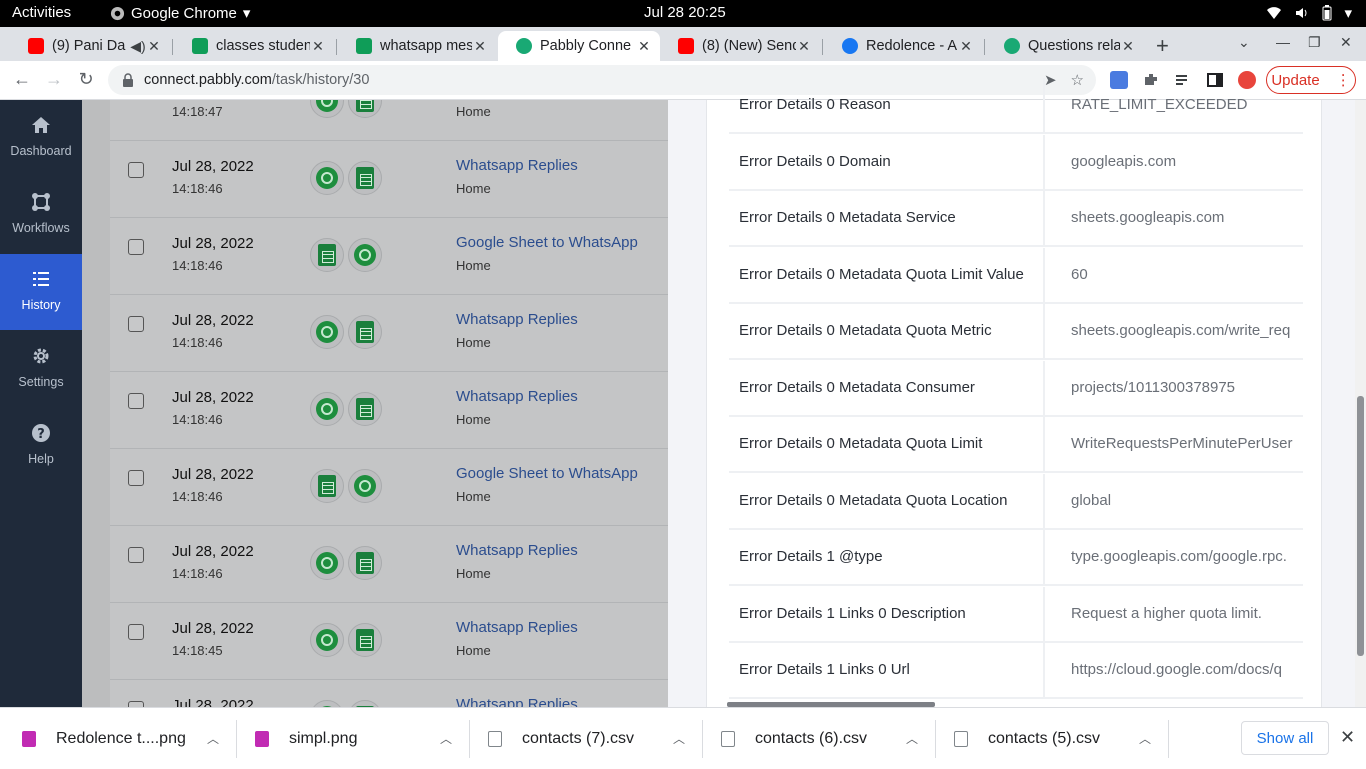 This screenshot has height=769, width=1366. Describe the element at coordinates (361, 738) in the screenshot. I see `download-item: simpl.png ︿` at that location.